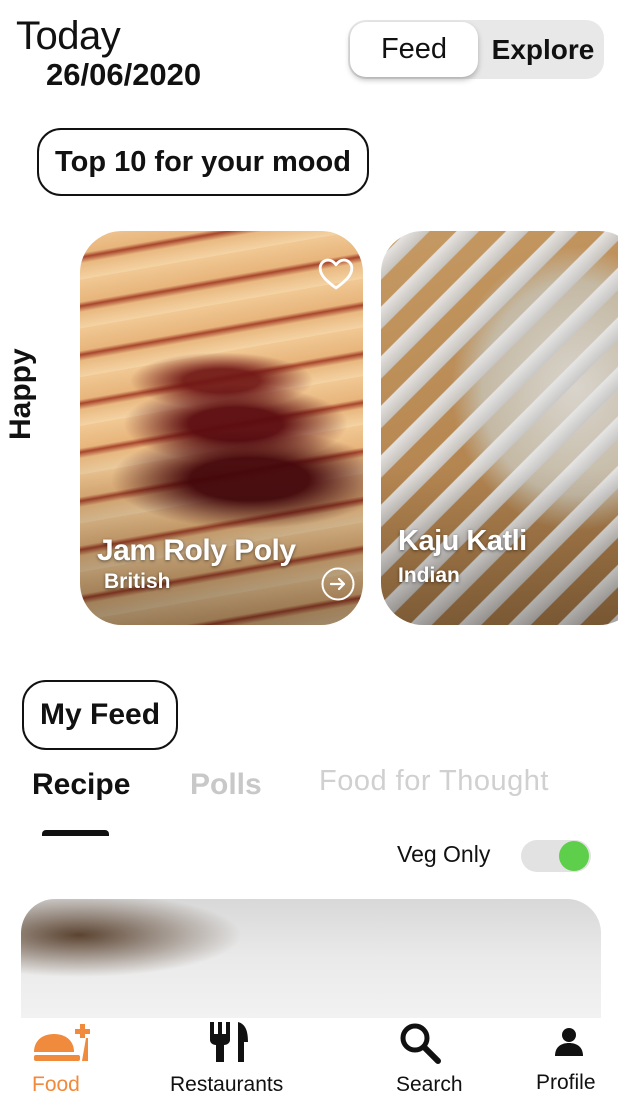 This screenshot has height=1100, width=618. Describe the element at coordinates (309, 1059) in the screenshot. I see `bottom-navigation: Food Restaurants Search Profile` at that location.